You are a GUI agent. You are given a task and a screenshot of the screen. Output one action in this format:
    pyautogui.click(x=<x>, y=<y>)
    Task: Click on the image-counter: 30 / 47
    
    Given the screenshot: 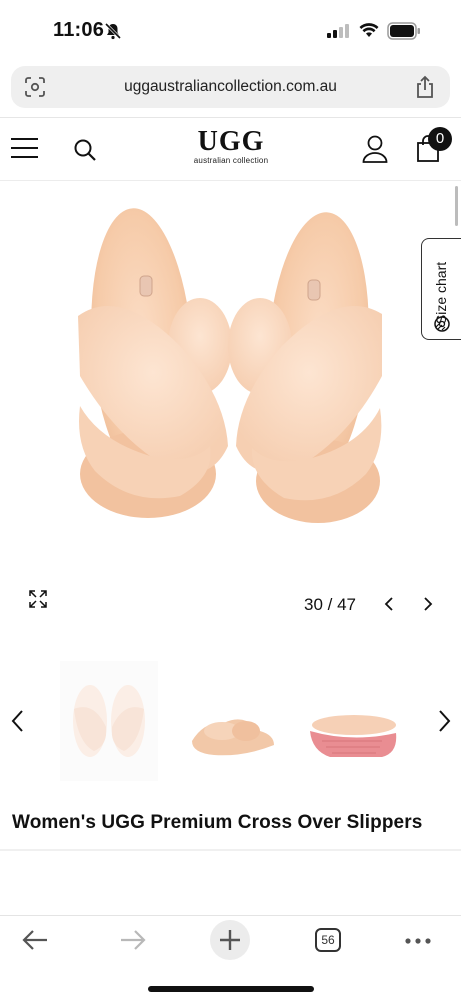 What is the action you would take?
    pyautogui.click(x=330, y=604)
    